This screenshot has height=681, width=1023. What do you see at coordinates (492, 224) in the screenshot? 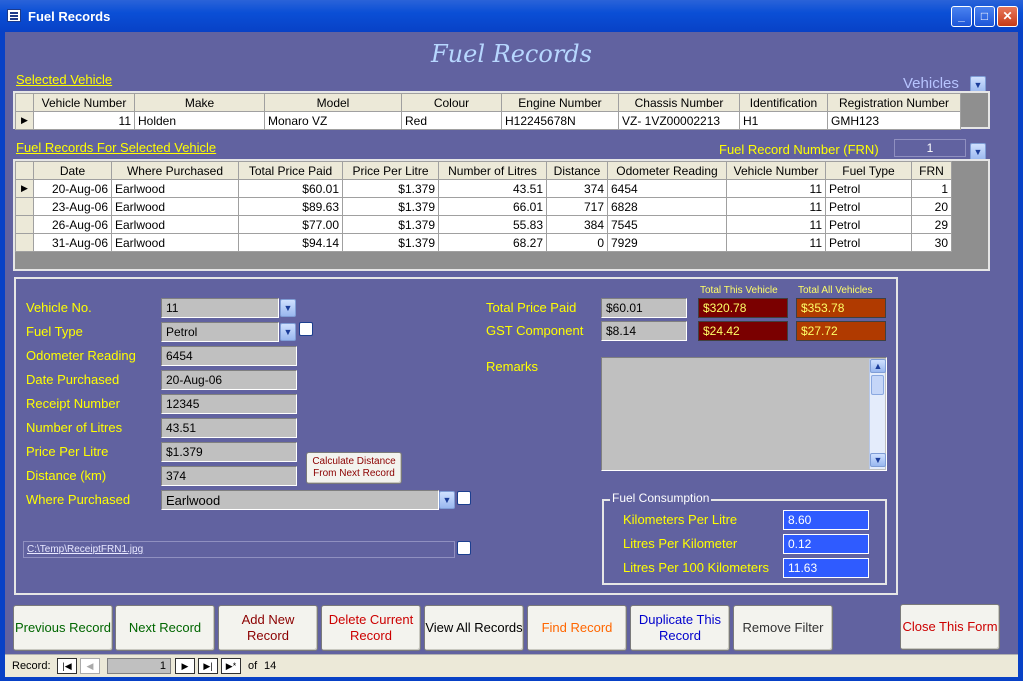
I see `cell: 55.83` at bounding box center [492, 224].